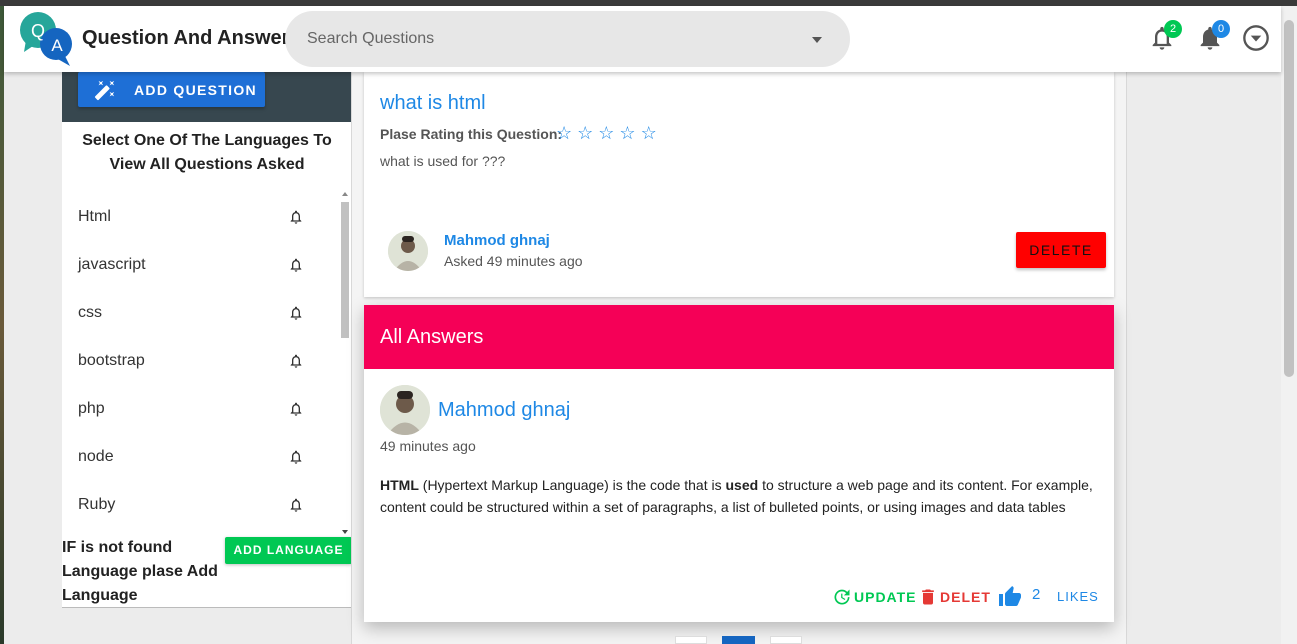 The image size is (1297, 644). I want to click on language-item-css: css, so click(200, 312).